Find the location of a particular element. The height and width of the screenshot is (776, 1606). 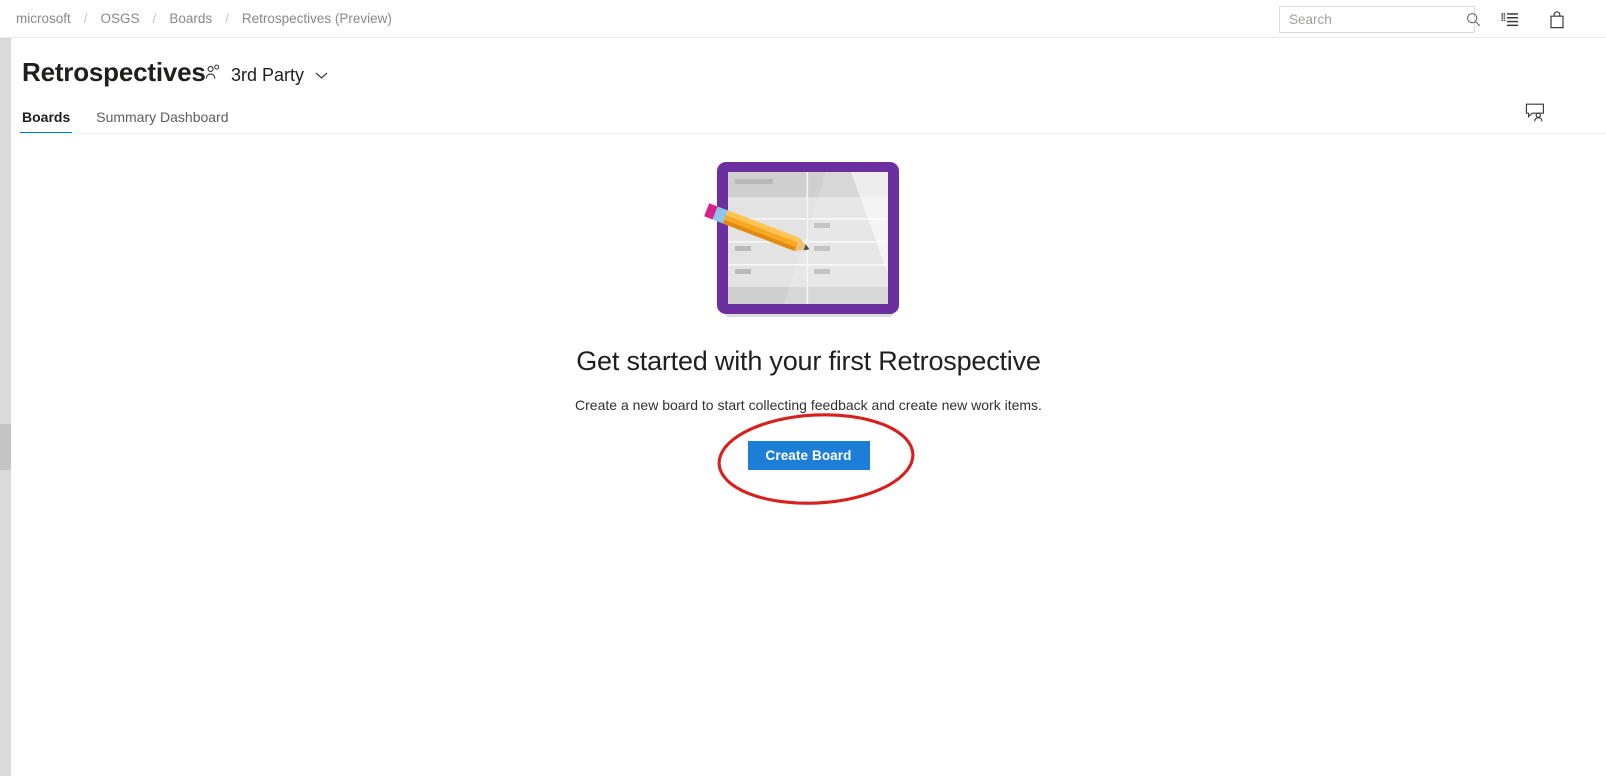

team-picker: 3rd Party is located at coordinates (266, 75).